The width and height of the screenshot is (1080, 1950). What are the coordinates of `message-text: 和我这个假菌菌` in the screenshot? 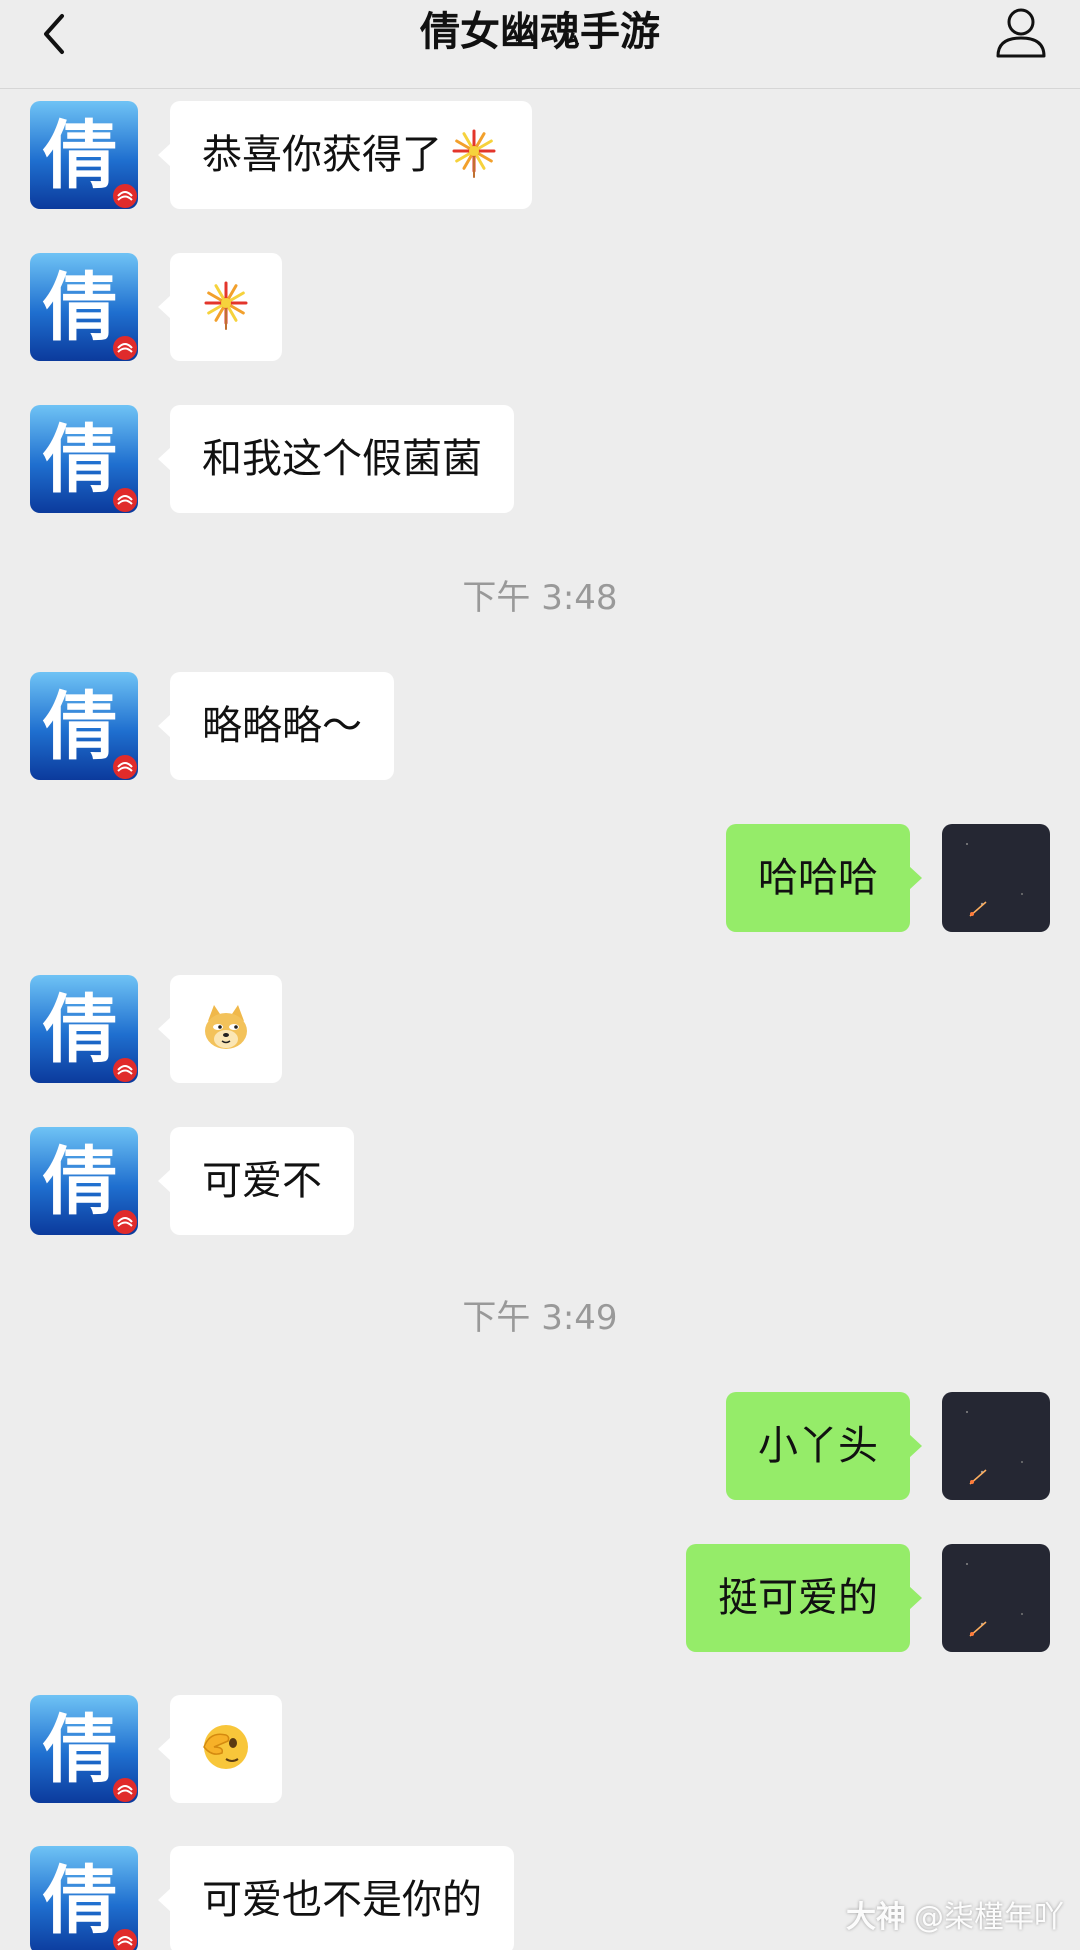 It's located at (342, 459).